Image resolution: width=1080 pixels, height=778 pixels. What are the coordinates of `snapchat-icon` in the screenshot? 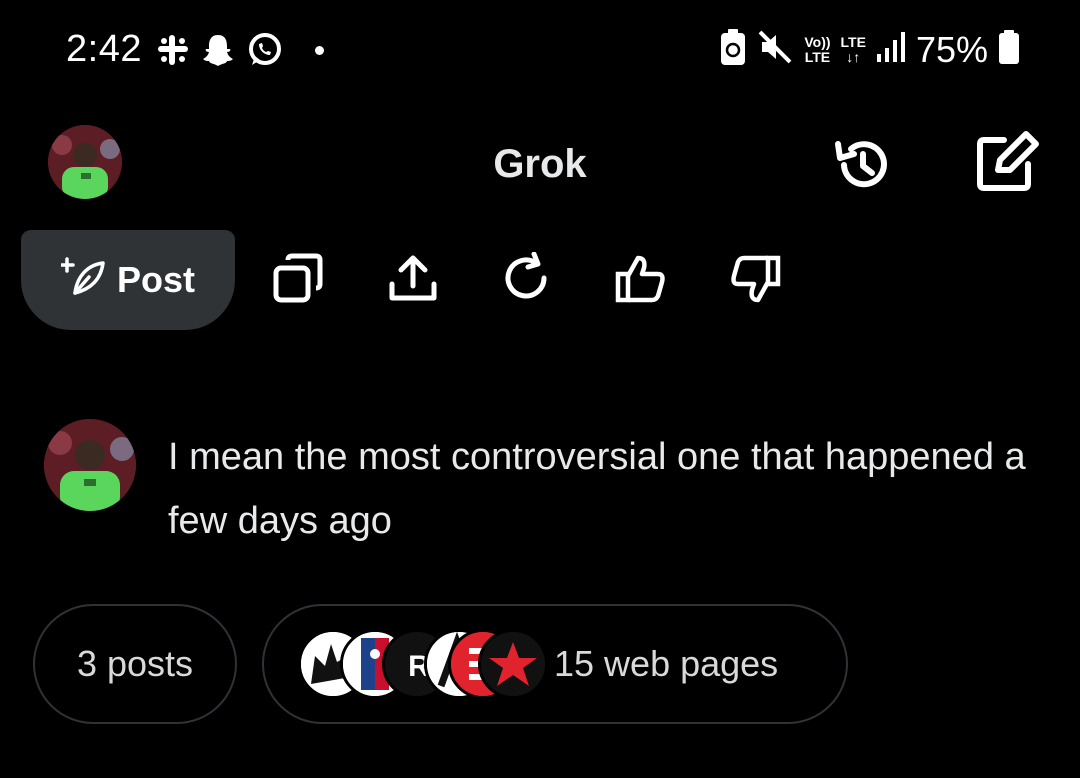 It's located at (218, 50).